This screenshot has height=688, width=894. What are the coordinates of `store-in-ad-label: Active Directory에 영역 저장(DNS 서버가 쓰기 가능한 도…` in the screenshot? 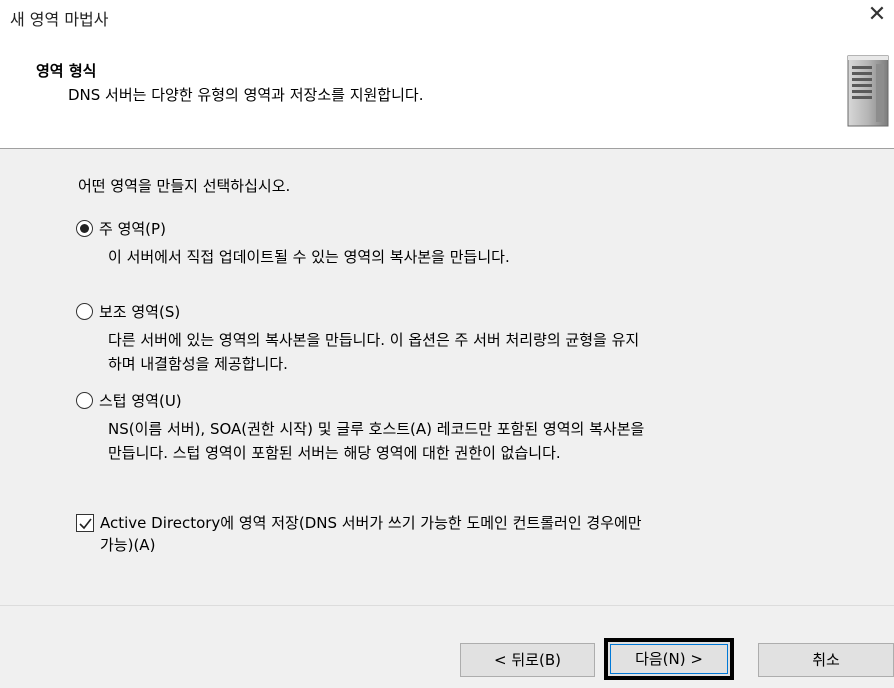 It's located at (371, 534).